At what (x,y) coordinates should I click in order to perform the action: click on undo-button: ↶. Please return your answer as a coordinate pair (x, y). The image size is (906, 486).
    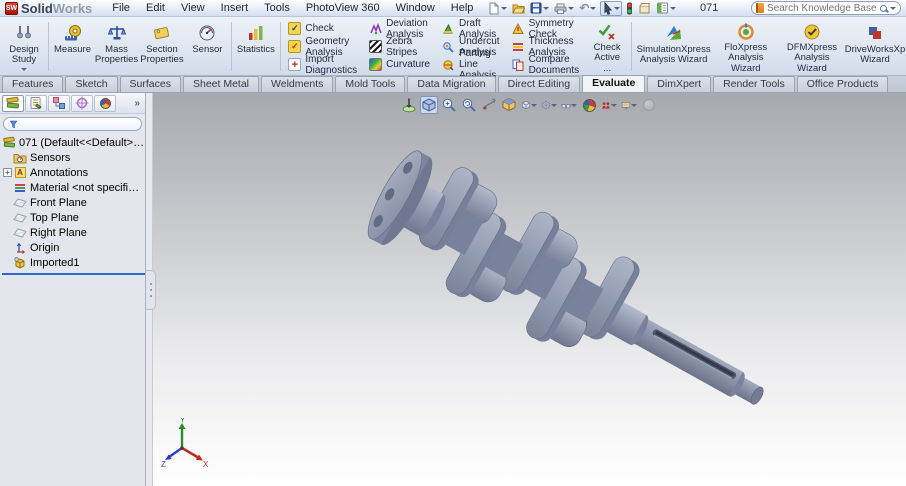
    Looking at the image, I should click on (587, 8).